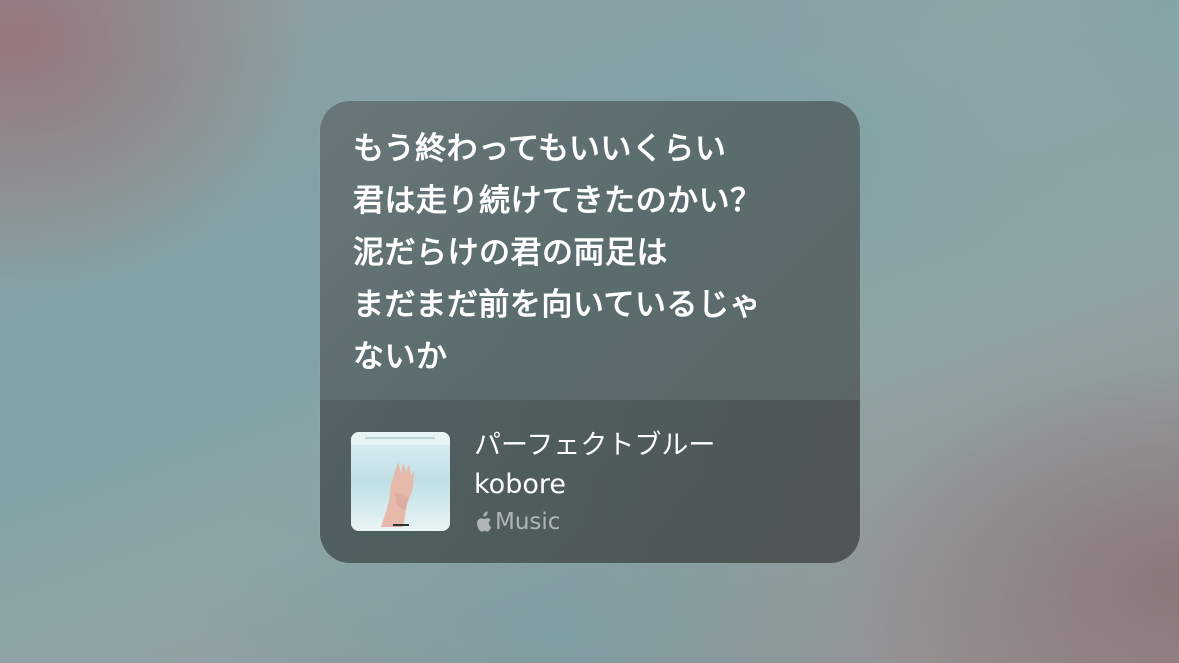 The height and width of the screenshot is (663, 1179). Describe the element at coordinates (510, 253) in the screenshot. I see `lyric-line: 泥だらけの君の両足は` at that location.